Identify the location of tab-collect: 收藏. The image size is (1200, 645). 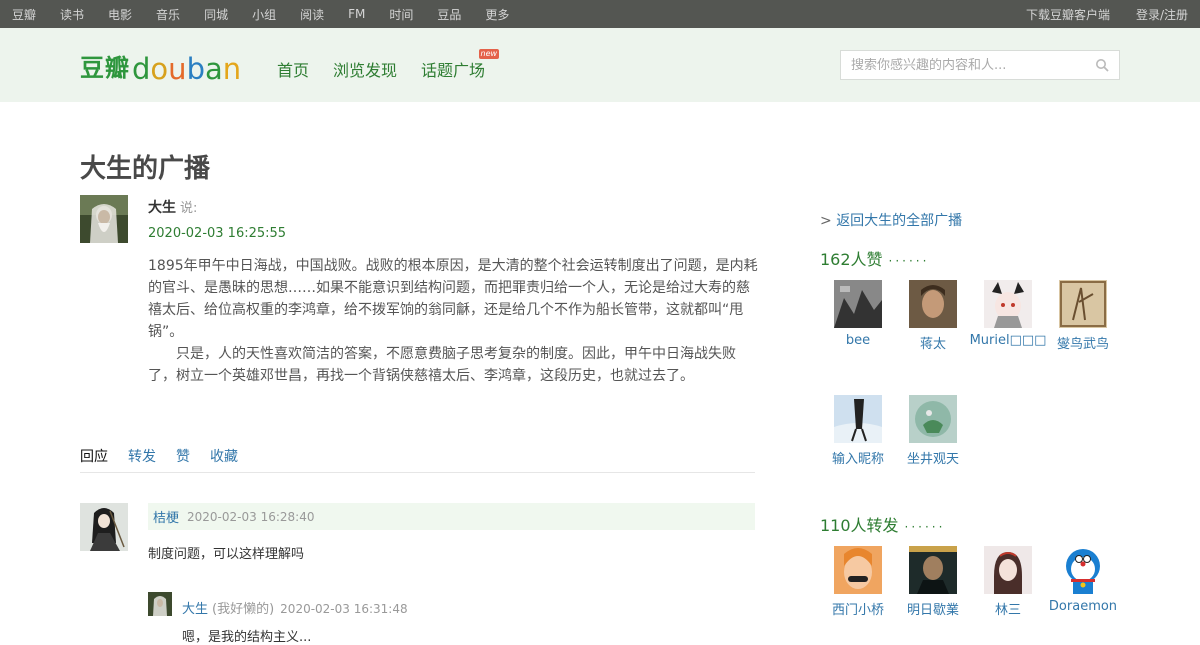
(224, 459).